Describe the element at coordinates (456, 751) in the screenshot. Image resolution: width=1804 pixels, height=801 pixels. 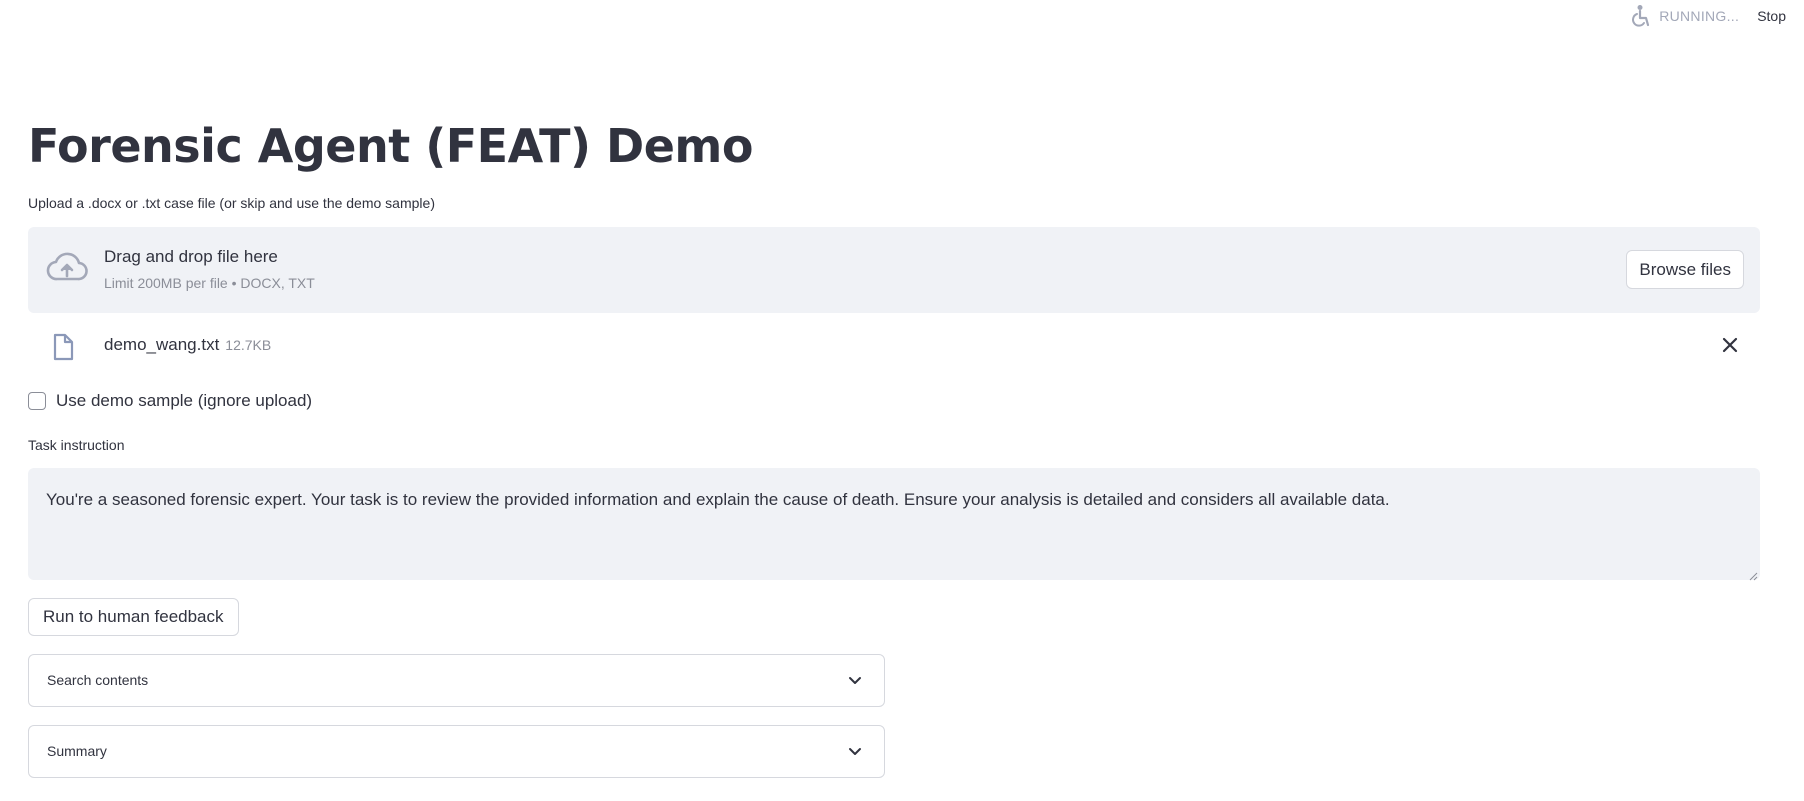
I see `summary-expander: Summary` at that location.